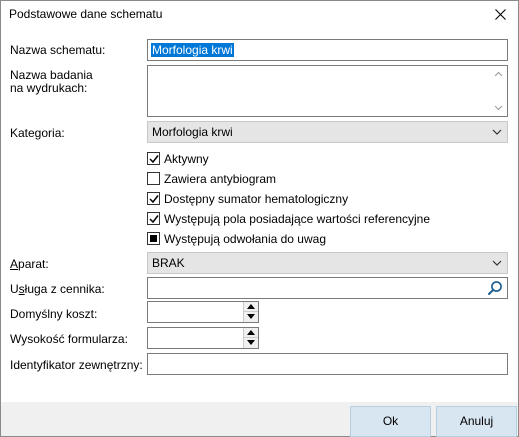 This screenshot has width=519, height=437. I want to click on device-value: BRAK, so click(168, 263).